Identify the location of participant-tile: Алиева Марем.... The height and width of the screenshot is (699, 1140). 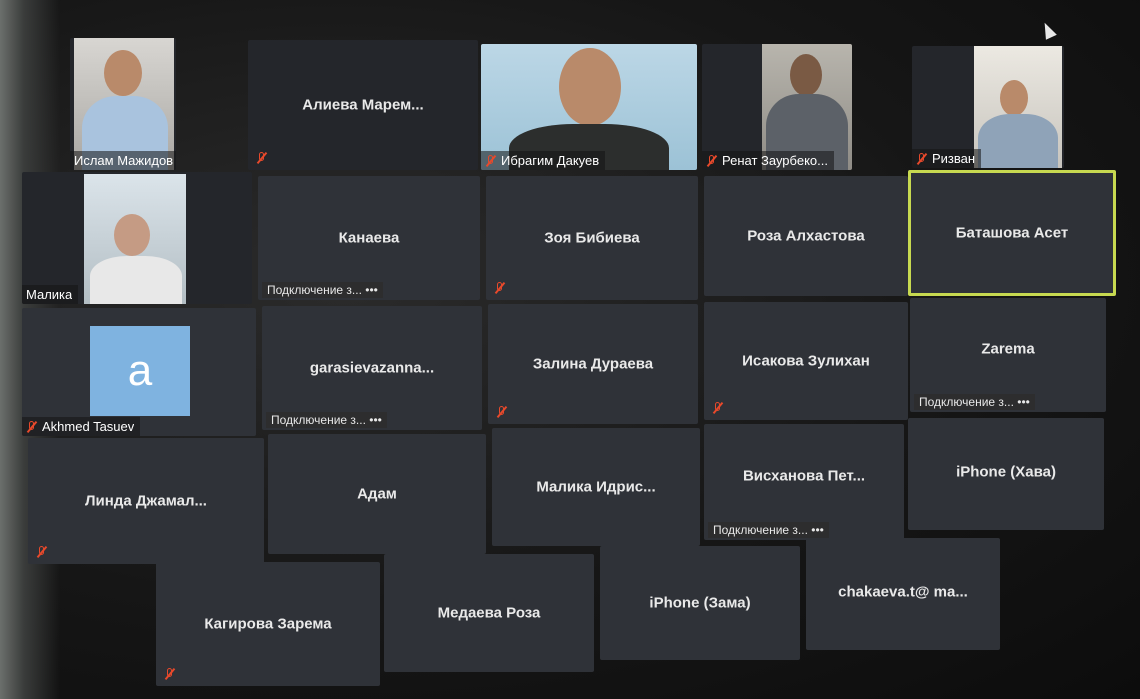
(363, 105).